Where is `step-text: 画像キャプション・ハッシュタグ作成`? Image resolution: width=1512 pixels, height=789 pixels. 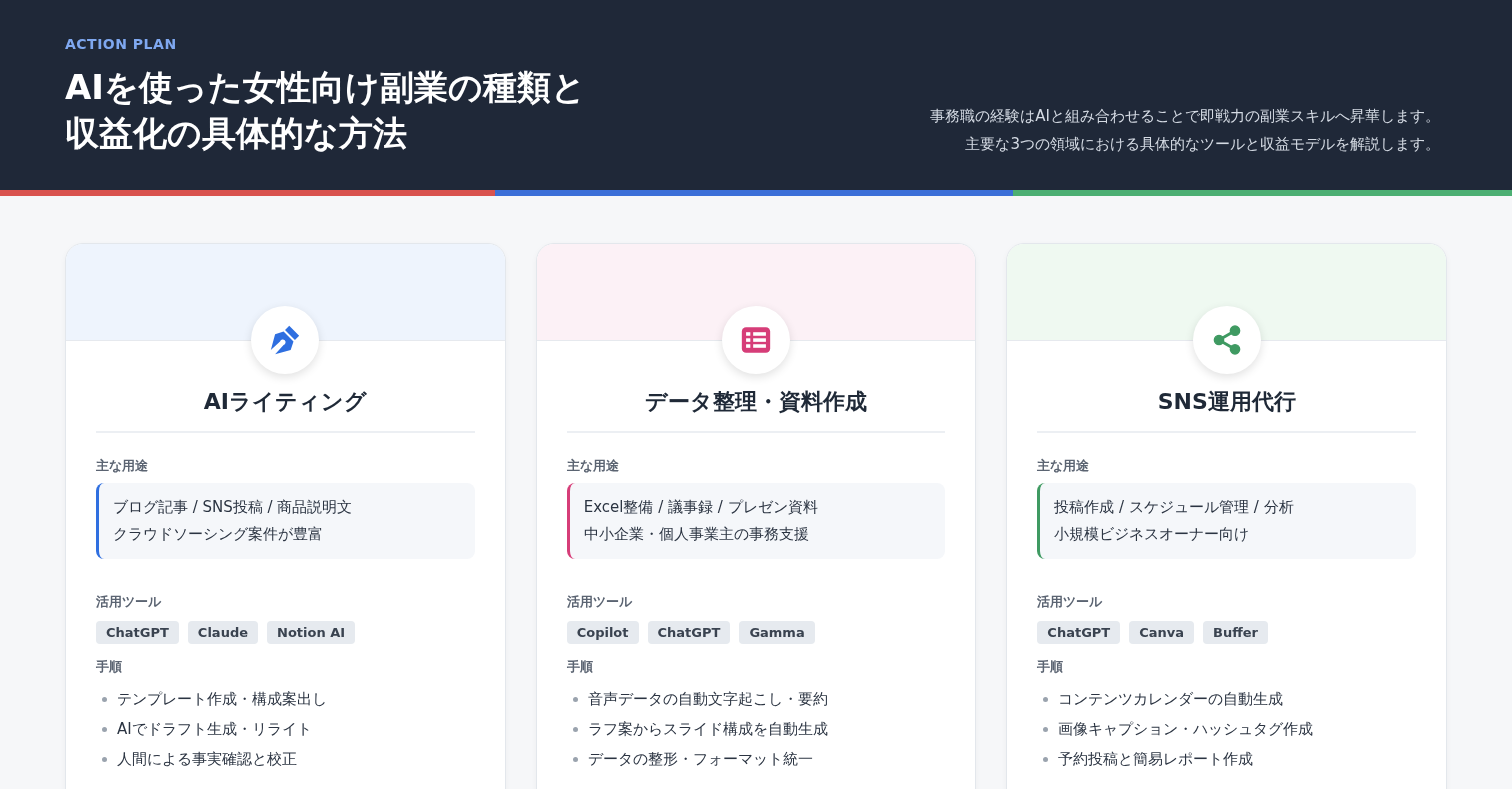 step-text: 画像キャプション・ハッシュタグ作成 is located at coordinates (1186, 729).